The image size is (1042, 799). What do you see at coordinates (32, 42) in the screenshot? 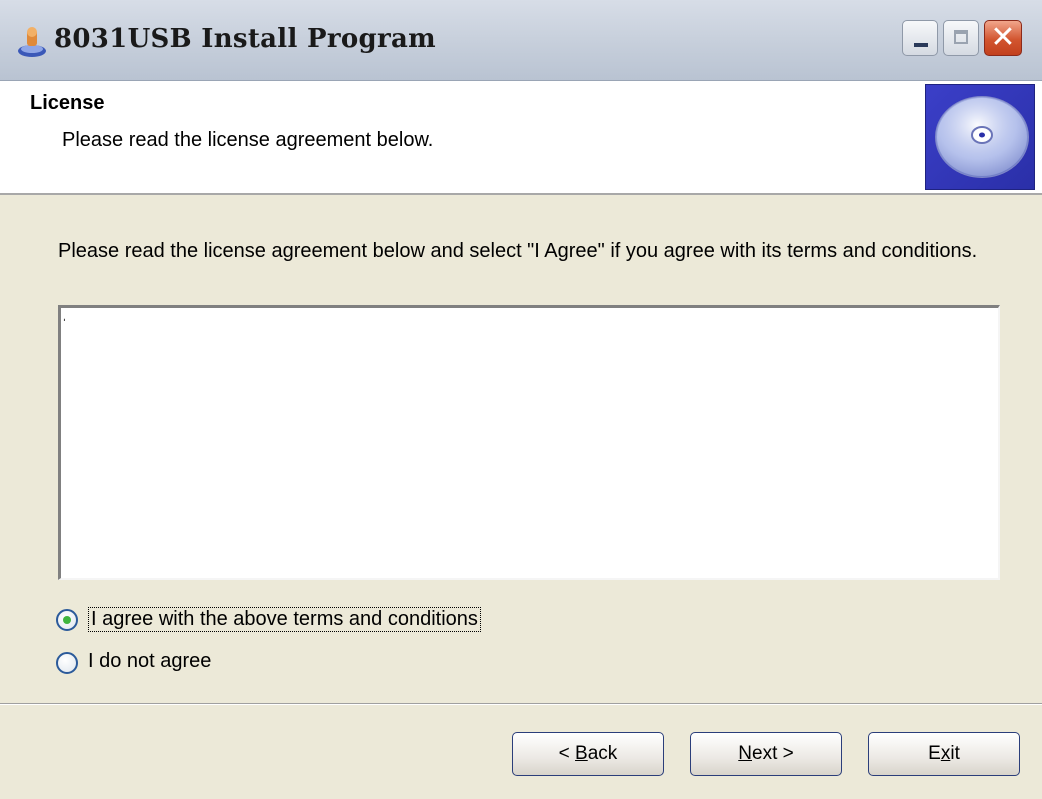
I see `installer-icon` at bounding box center [32, 42].